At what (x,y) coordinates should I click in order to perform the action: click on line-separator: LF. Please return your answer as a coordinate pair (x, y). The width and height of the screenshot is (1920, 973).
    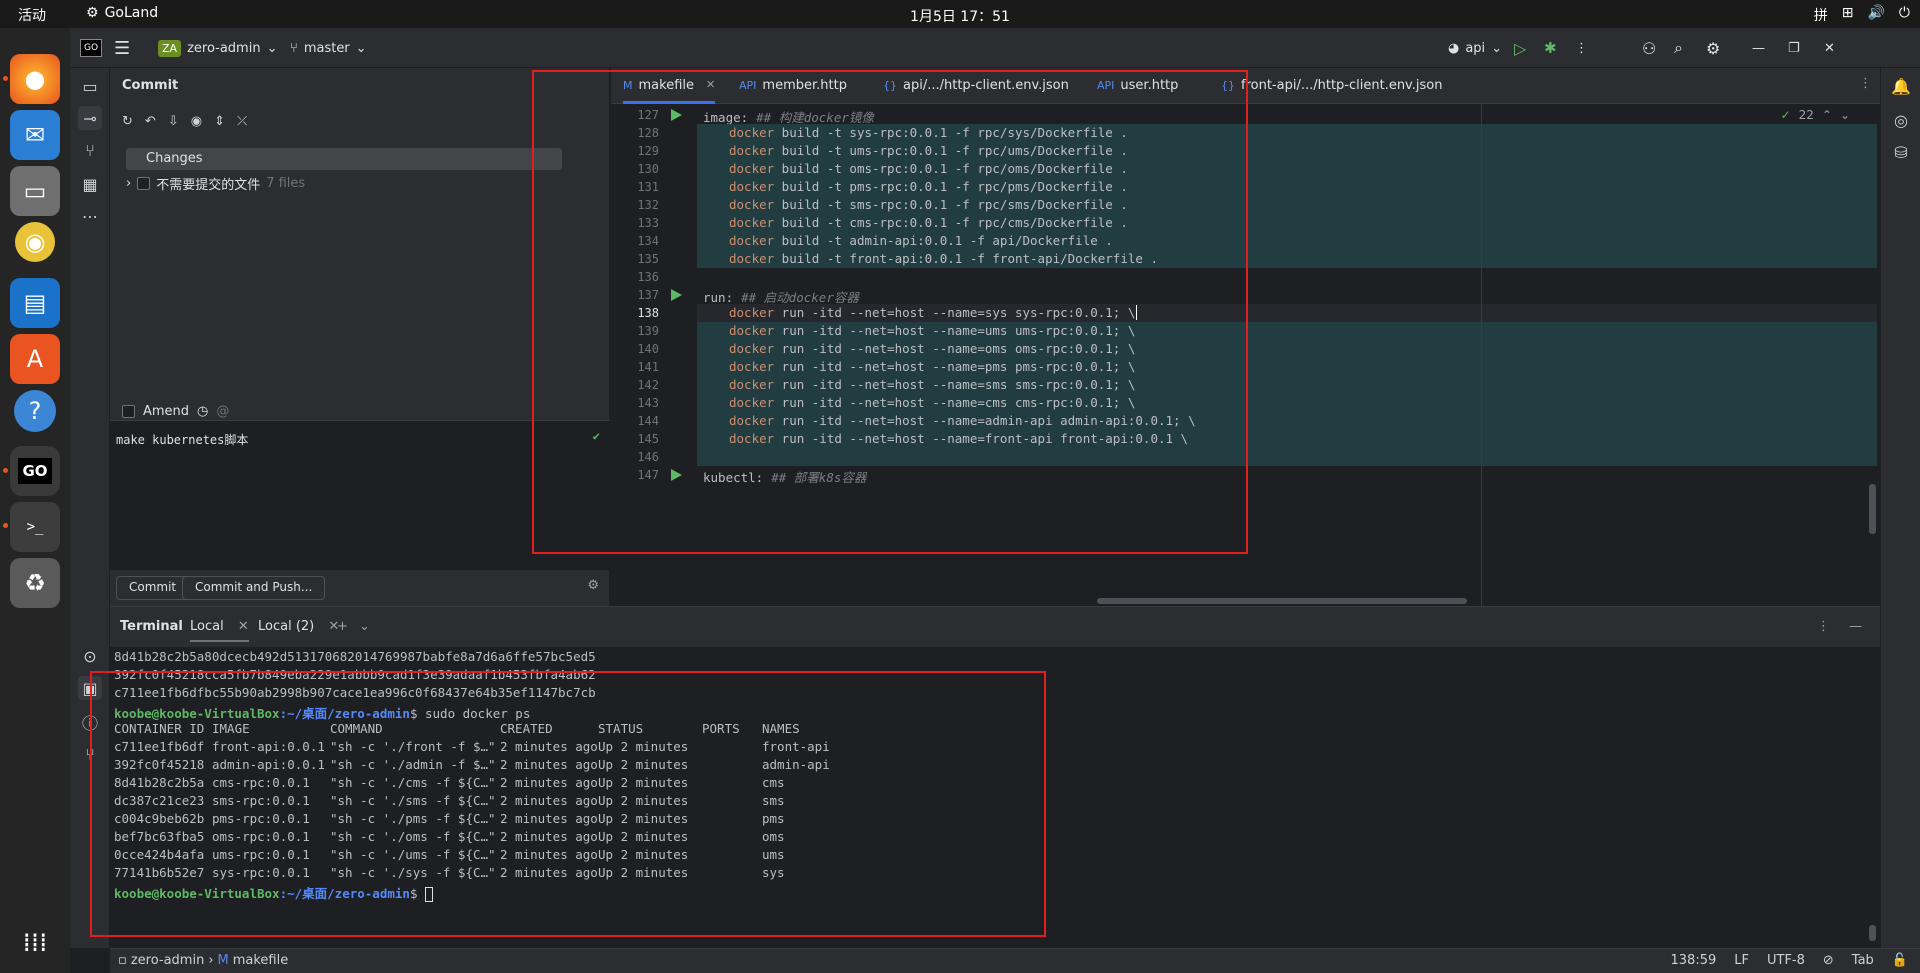
    Looking at the image, I should click on (1741, 960).